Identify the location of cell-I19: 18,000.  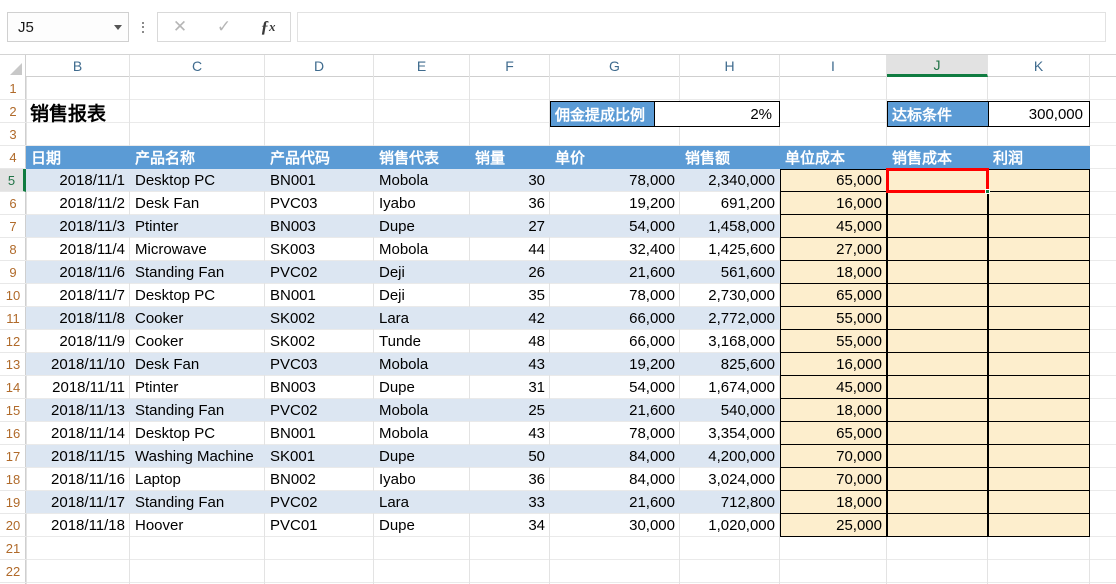
(833, 502).